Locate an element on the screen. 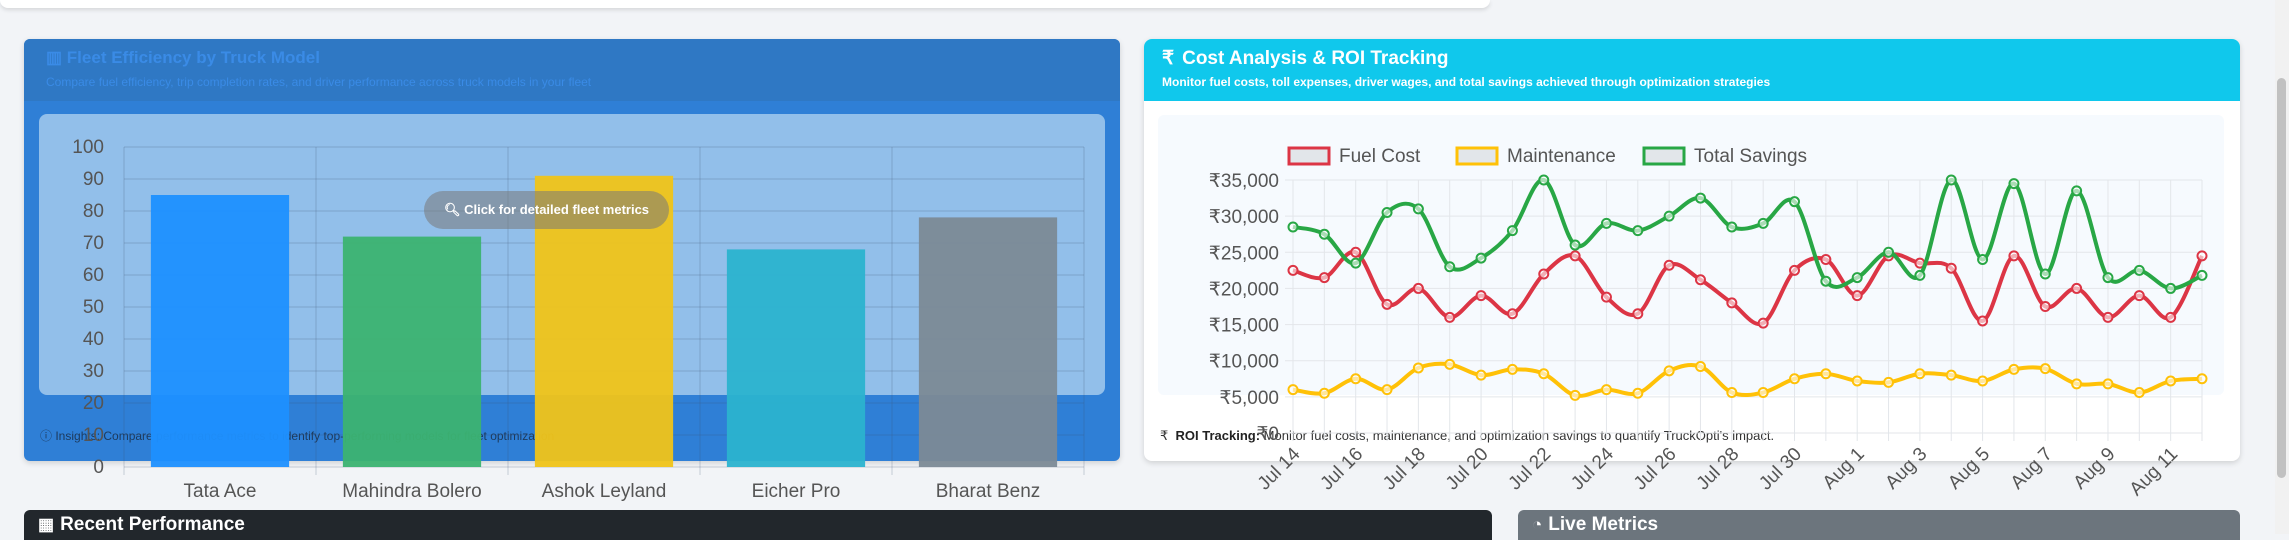 Image resolution: width=2289 pixels, height=540 pixels. y-tick-label: 60 is located at coordinates (93, 275).